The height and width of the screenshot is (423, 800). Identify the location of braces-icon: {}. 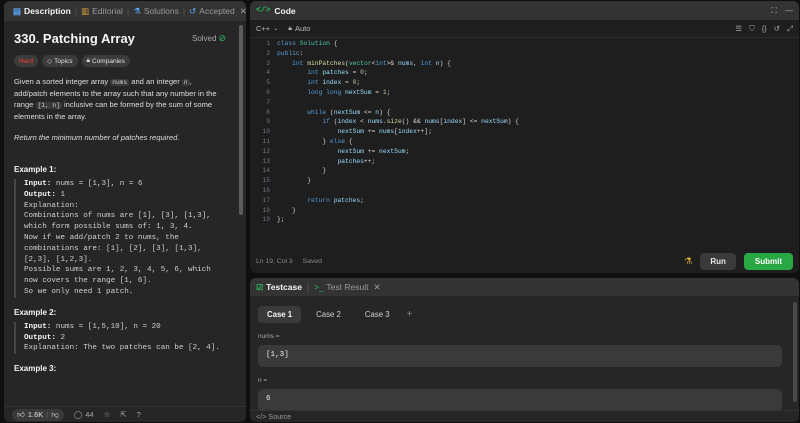
(764, 29).